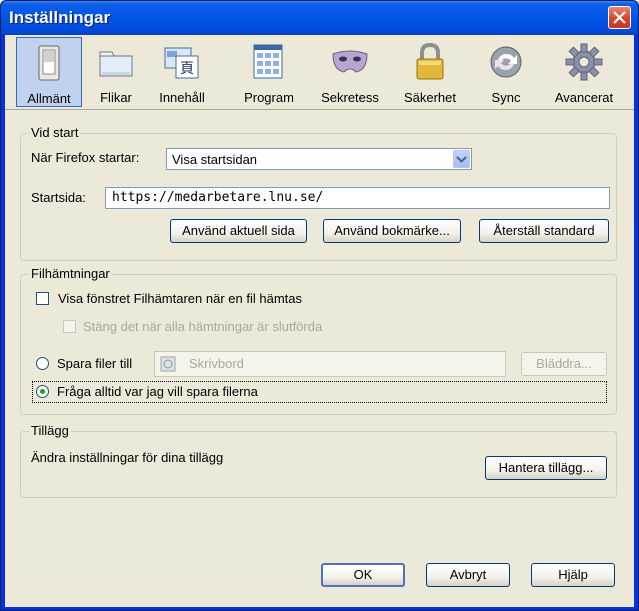 This screenshot has height=611, width=639. What do you see at coordinates (116, 64) in the screenshot?
I see `tabs-icon` at bounding box center [116, 64].